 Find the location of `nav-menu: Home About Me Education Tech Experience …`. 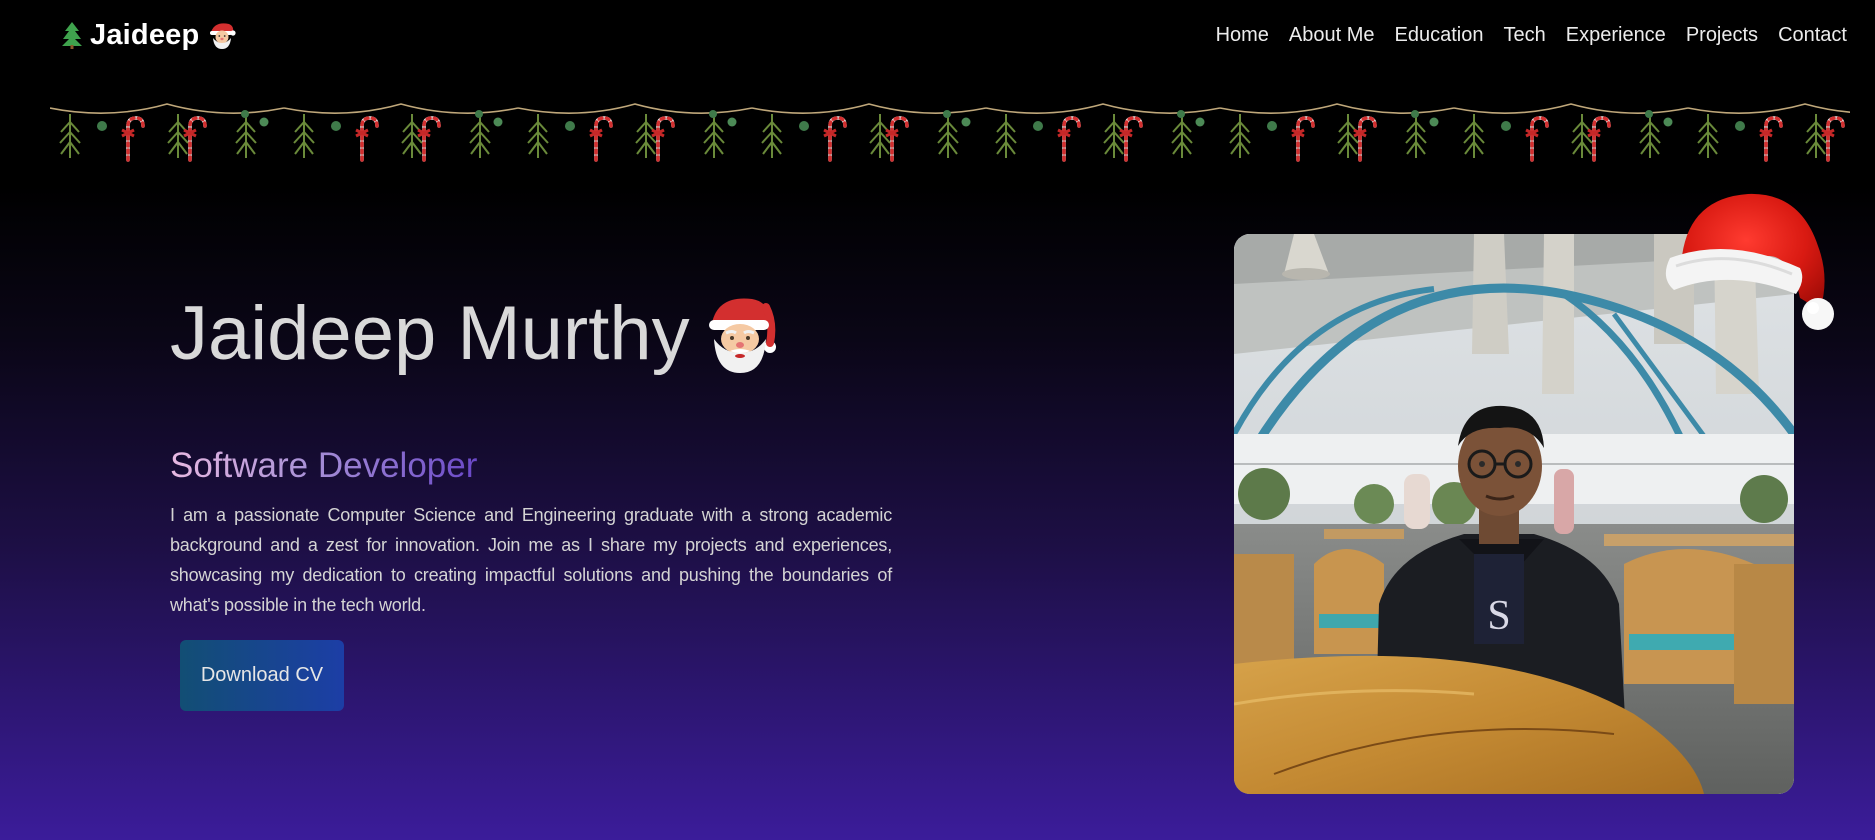

nav-menu: Home About Me Education Tech Experience … is located at coordinates (1526, 35).